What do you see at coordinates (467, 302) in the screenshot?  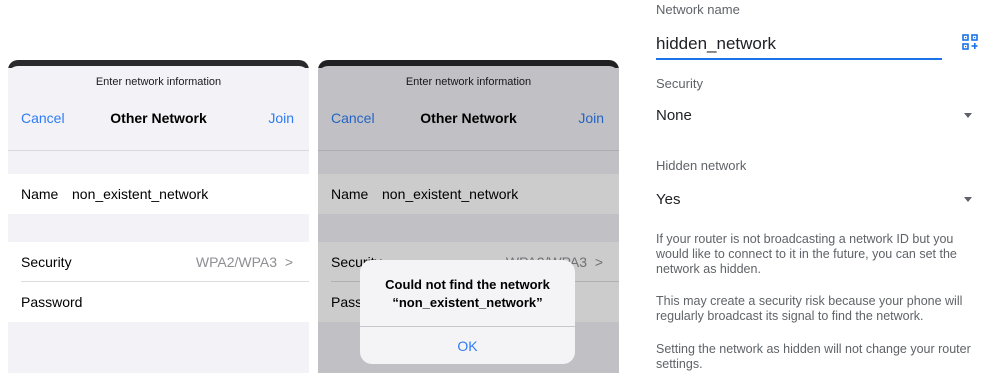 I see `alert-message-line2: “non_existent_network”` at bounding box center [467, 302].